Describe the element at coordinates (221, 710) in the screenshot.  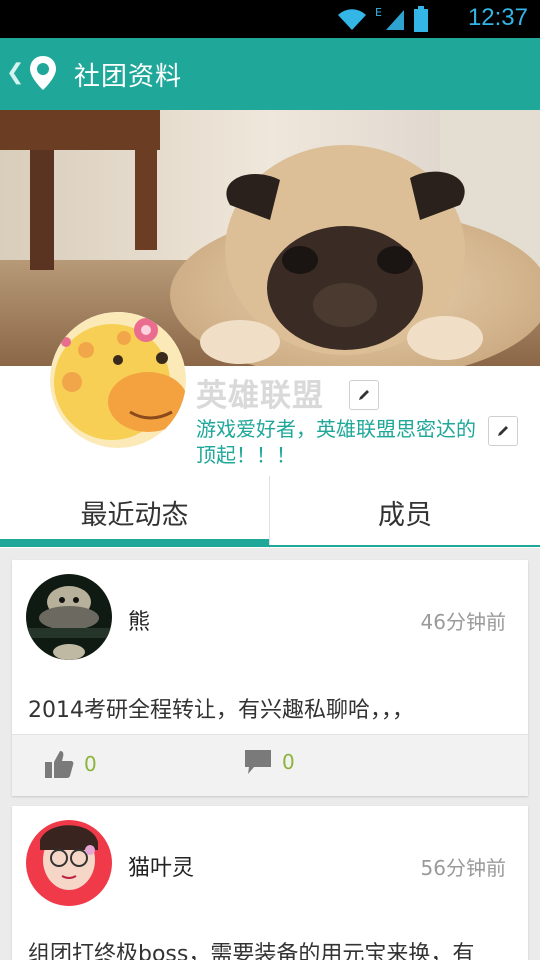
I see `post-text: 2014考研全程转让，有兴趣私聊哈，，，` at that location.